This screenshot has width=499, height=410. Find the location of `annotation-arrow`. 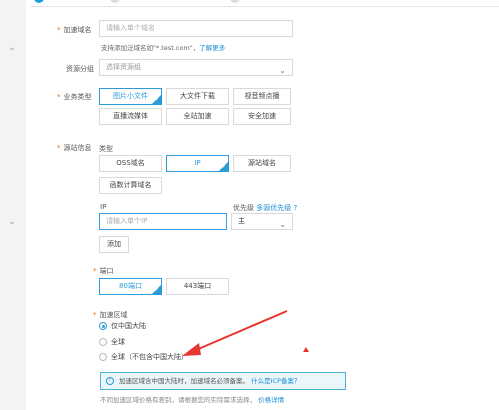

annotation-arrow is located at coordinates (245, 333).